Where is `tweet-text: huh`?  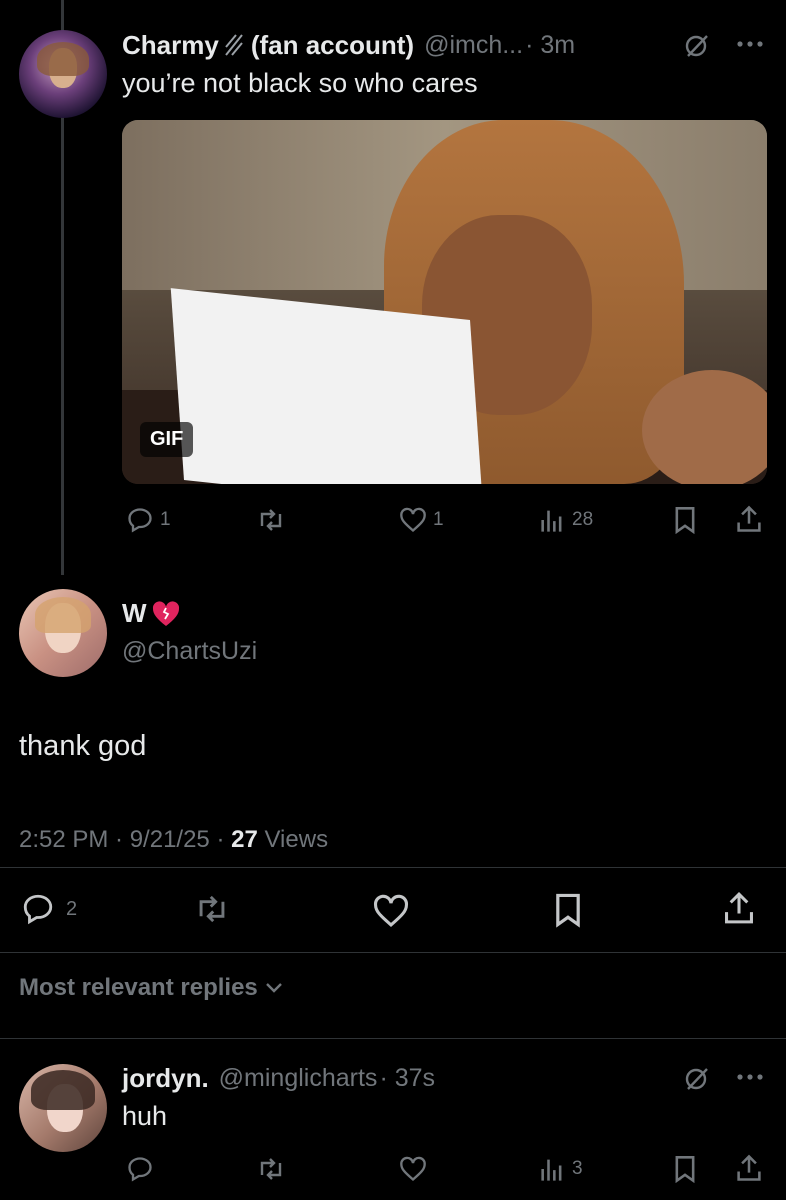 tweet-text: huh is located at coordinates (145, 1116).